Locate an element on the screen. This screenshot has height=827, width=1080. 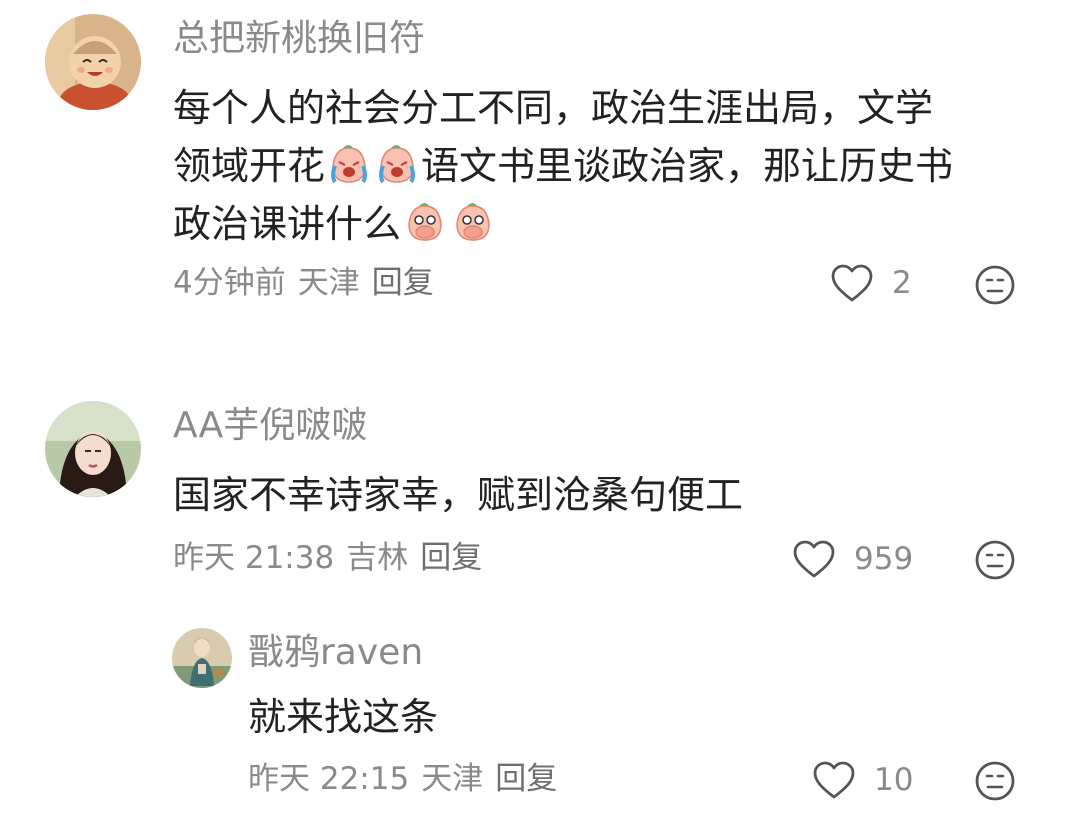
comment-line: 政治课讲什么 is located at coordinates (563, 224).